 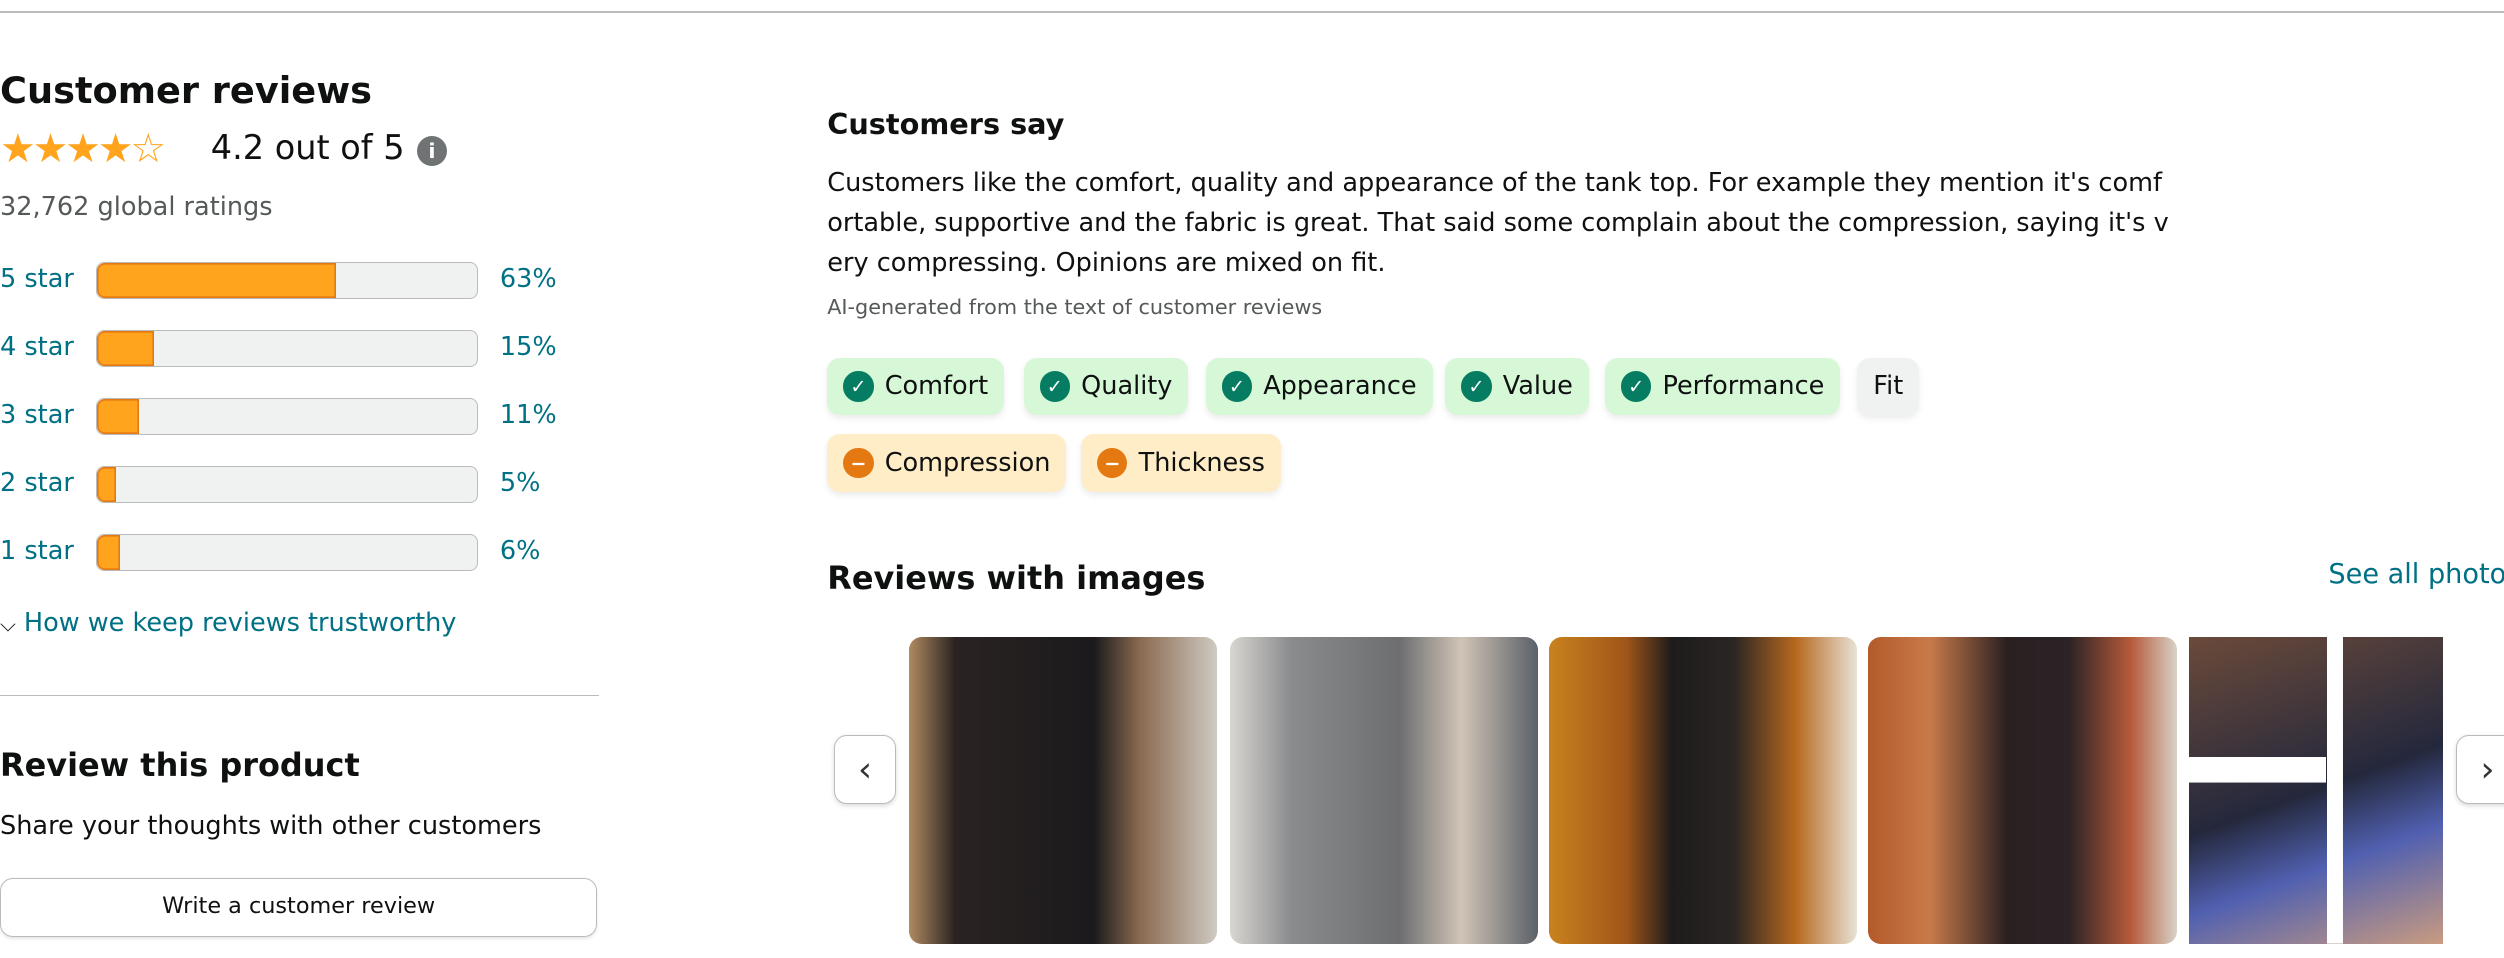 I want to click on aspect-chip-label: Value, so click(x=1537, y=386).